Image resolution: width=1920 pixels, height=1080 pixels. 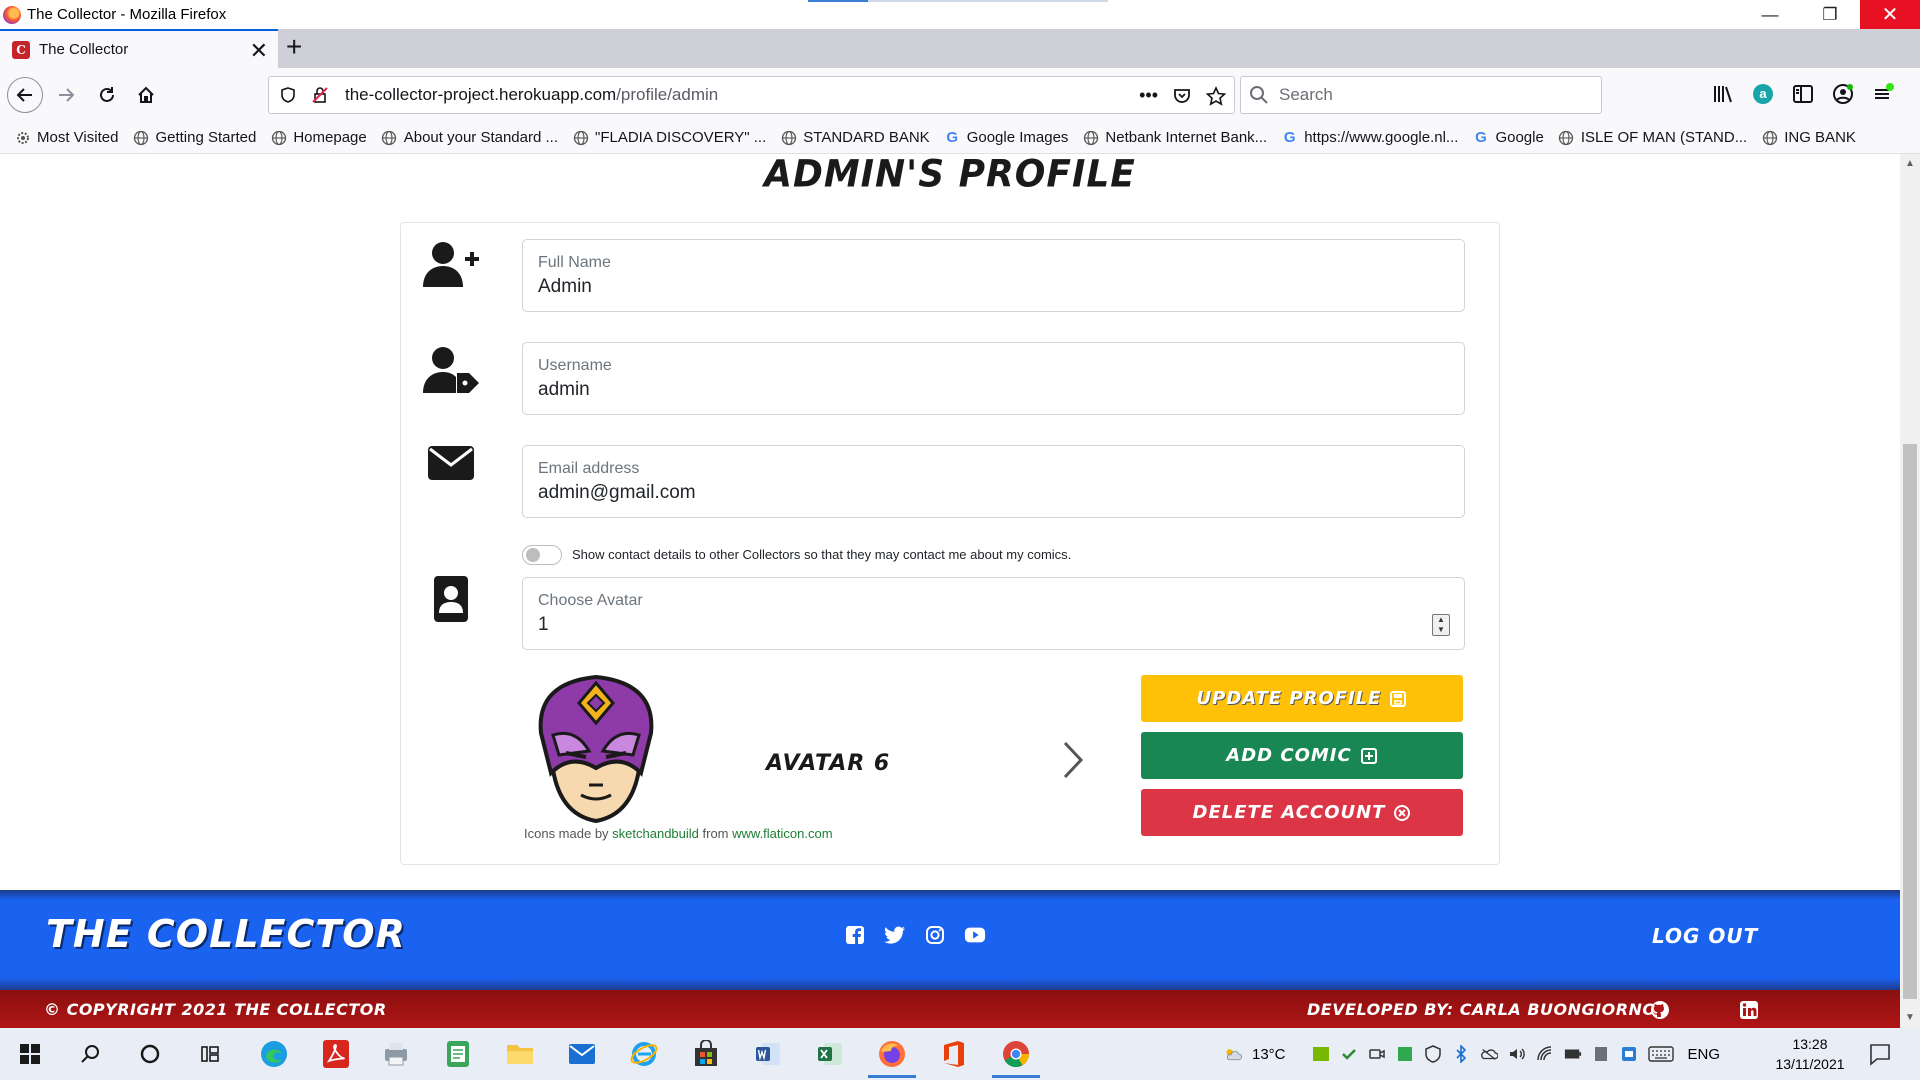 I want to click on volume-icon, so click(x=1517, y=1054).